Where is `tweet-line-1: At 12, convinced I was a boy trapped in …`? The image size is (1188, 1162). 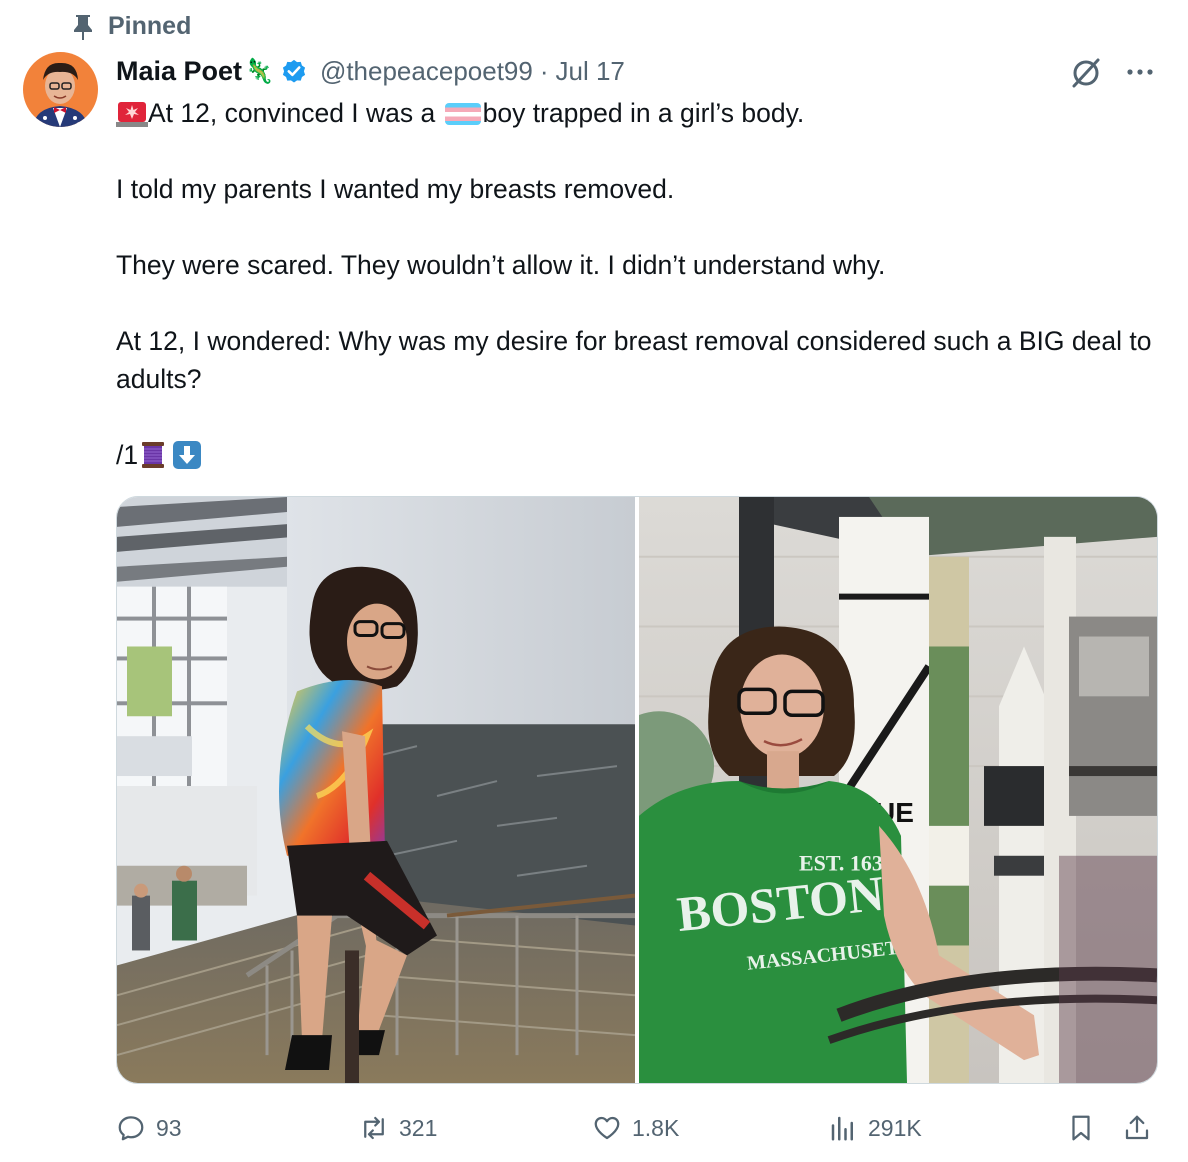 tweet-line-1: At 12, convinced I was a boy trapped in … is located at coordinates (636, 113).